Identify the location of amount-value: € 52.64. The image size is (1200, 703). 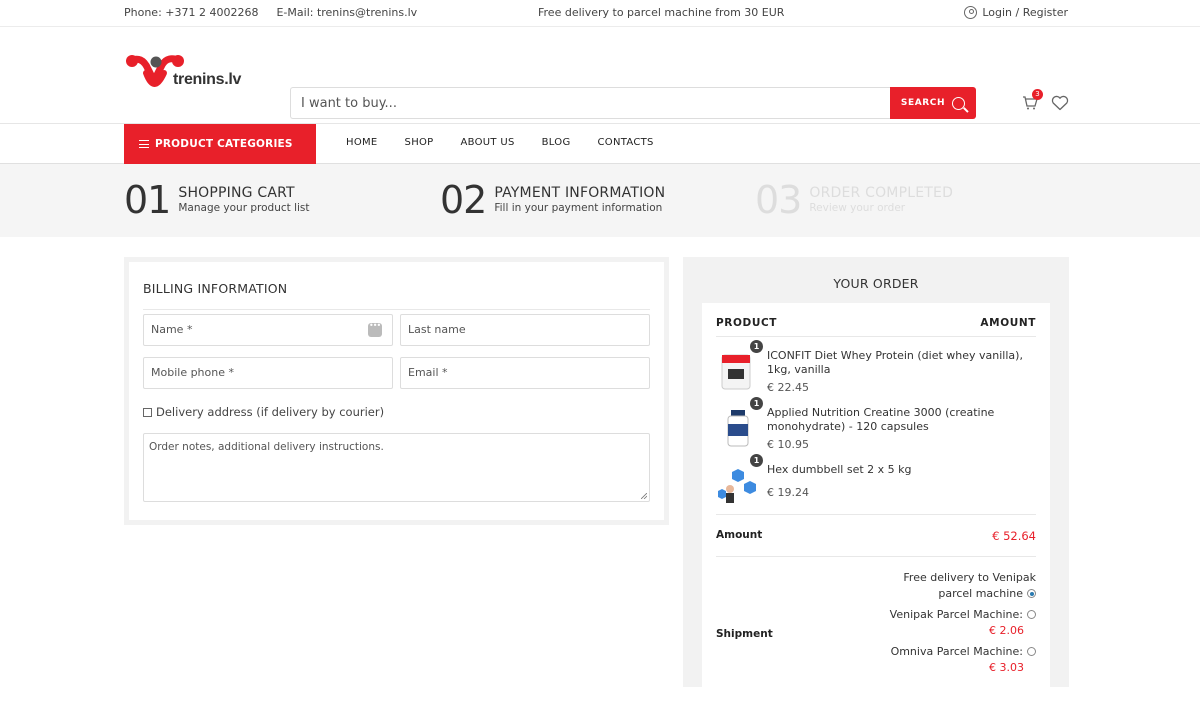
(1014, 536).